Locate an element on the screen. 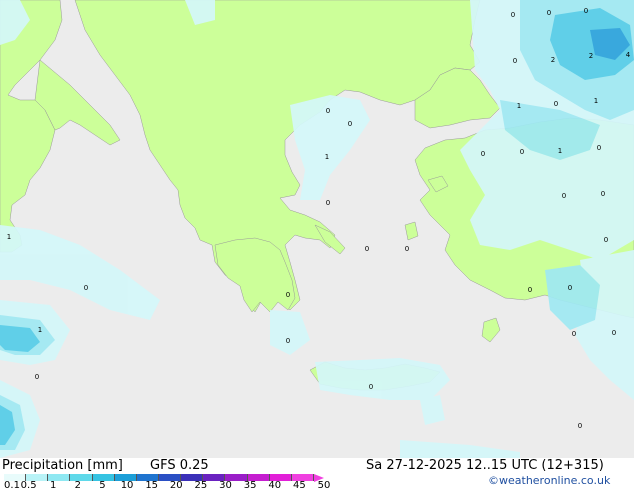 The height and width of the screenshot is (491, 634). model-name: GFS 0.25 is located at coordinates (179, 465).